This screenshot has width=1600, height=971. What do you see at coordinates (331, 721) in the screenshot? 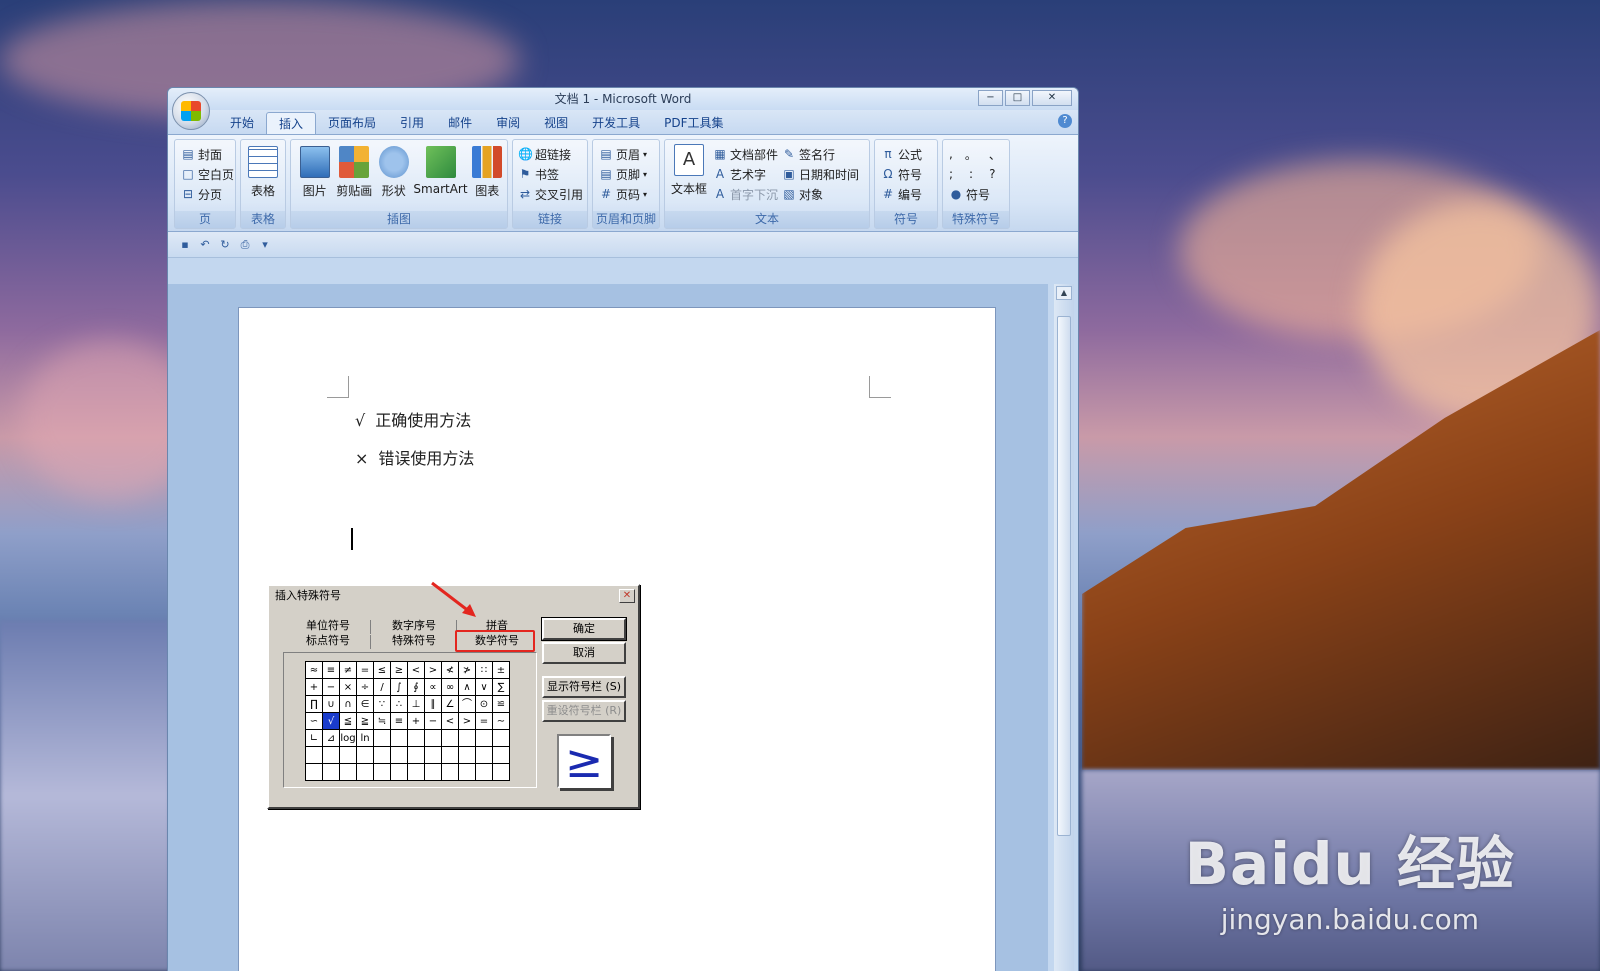
I see `symbol-cell: √` at bounding box center [331, 721].